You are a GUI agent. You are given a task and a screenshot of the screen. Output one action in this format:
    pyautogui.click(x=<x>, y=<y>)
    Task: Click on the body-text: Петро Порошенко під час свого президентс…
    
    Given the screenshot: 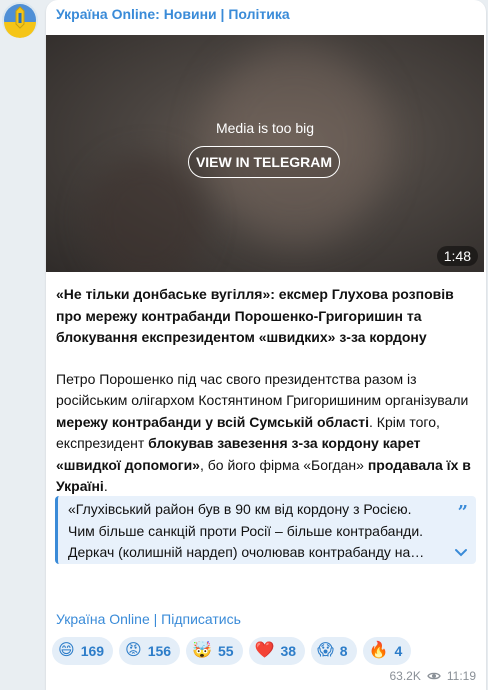 What is the action you would take?
    pyautogui.click(x=262, y=389)
    